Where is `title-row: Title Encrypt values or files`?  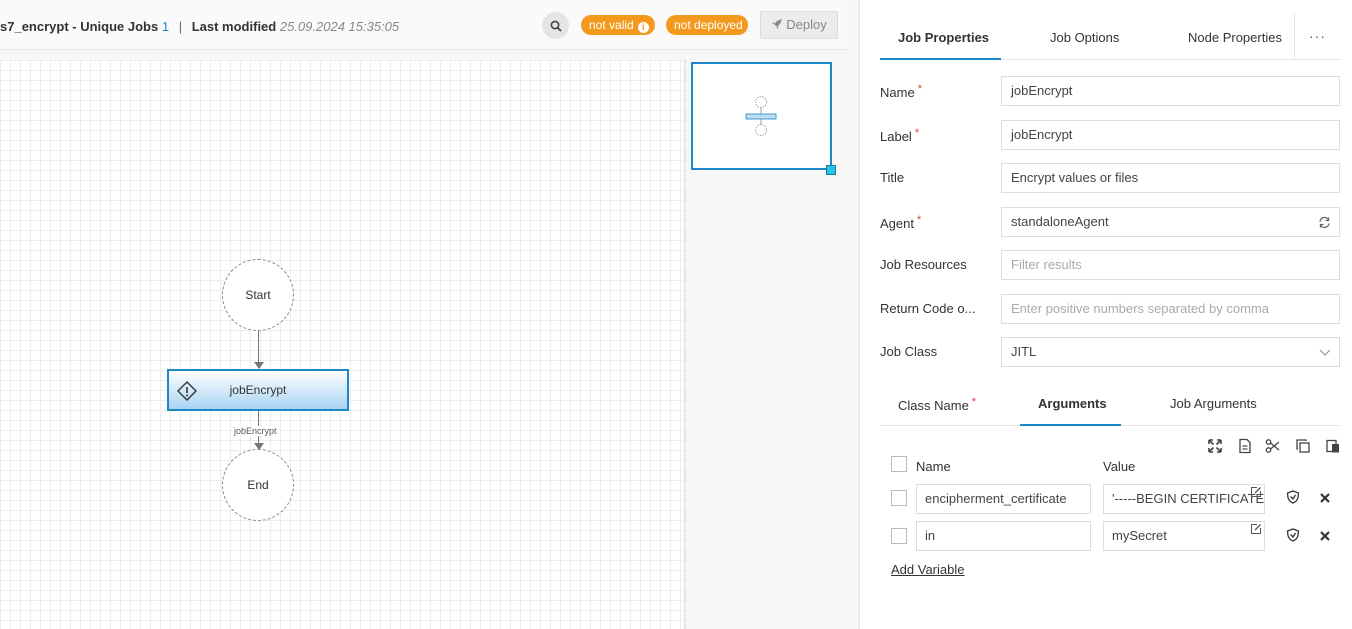
title-row: Title Encrypt values or files is located at coordinates (1110, 178).